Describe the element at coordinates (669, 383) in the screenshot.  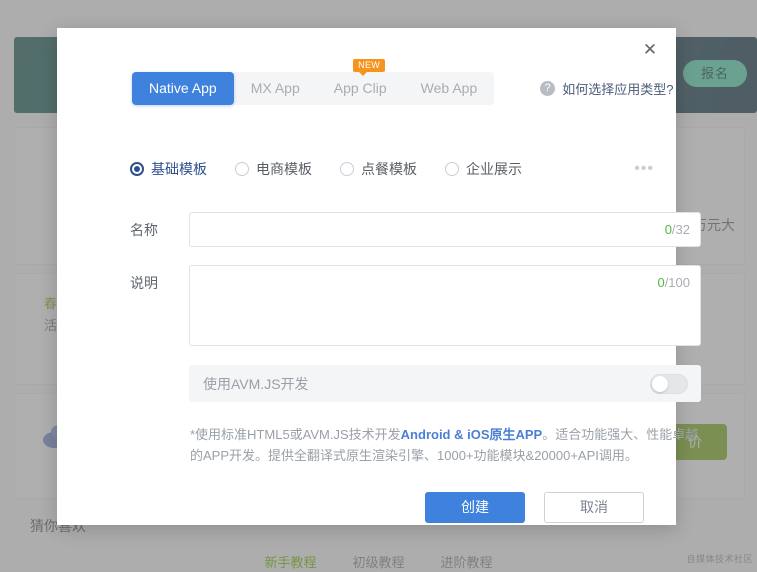
I see `avm-toggle-switch` at that location.